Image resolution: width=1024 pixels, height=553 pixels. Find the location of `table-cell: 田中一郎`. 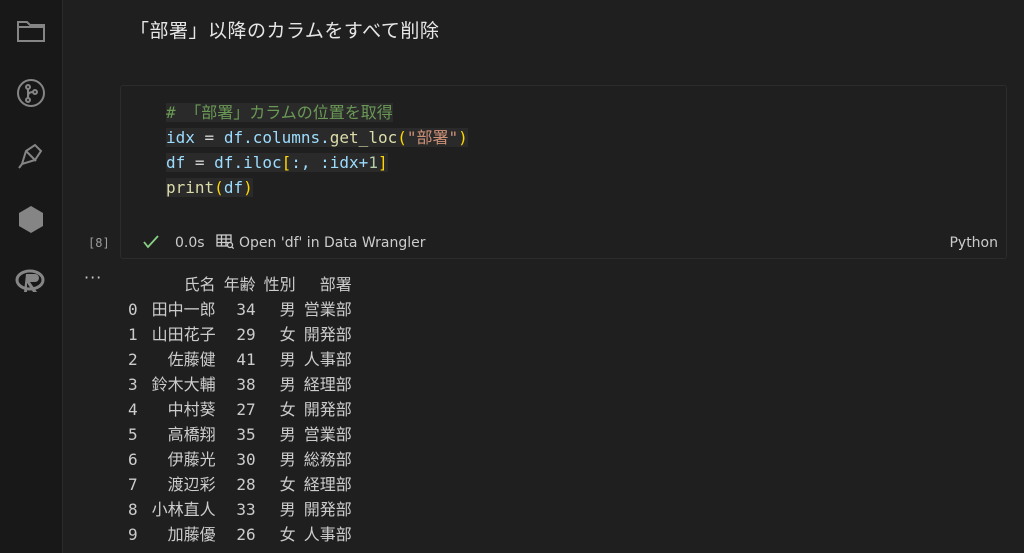

table-cell: 田中一郎 is located at coordinates (183, 309).